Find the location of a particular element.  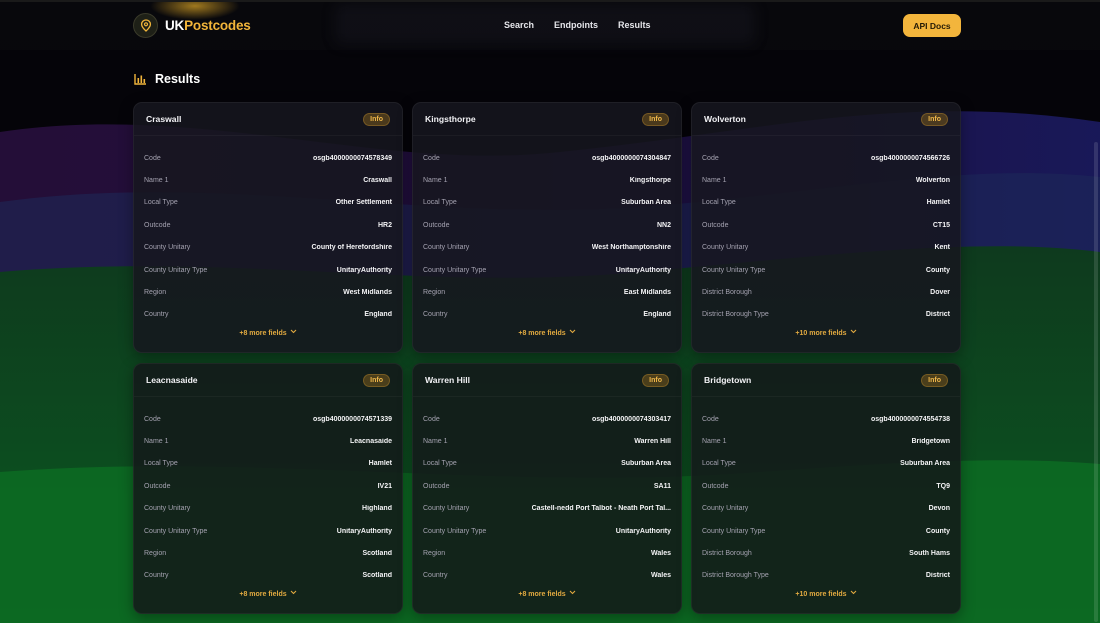

nav-search: Search is located at coordinates (519, 25).